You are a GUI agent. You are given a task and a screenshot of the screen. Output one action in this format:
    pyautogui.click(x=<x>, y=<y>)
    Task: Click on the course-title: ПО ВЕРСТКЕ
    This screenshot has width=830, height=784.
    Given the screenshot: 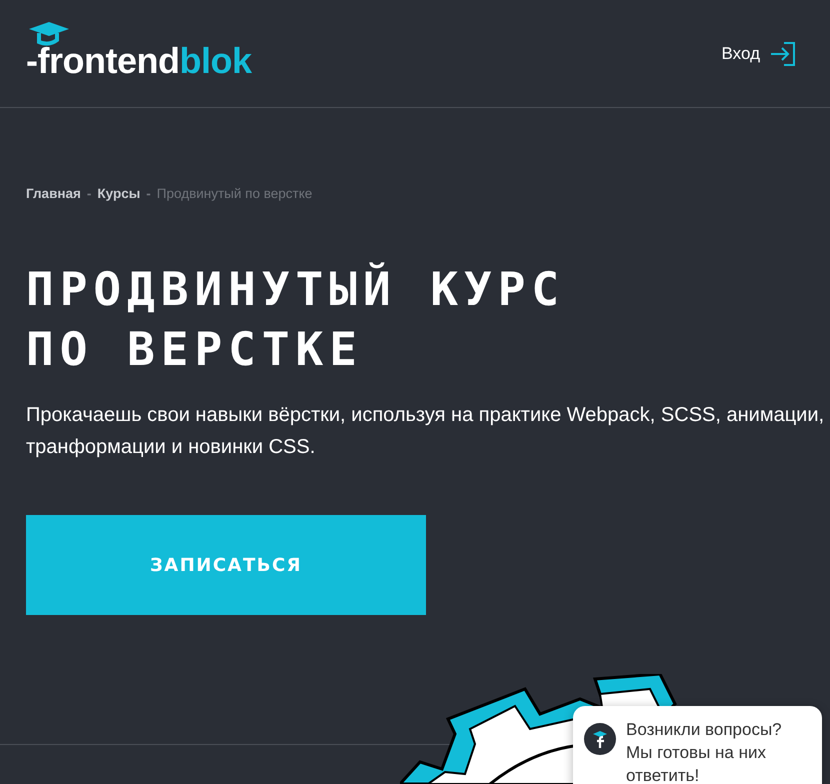 What is the action you would take?
    pyautogui.click(x=194, y=349)
    